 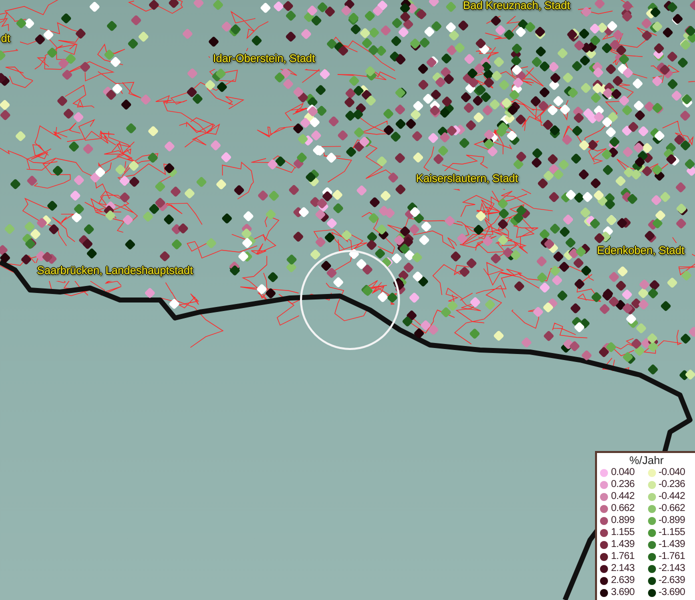 I want to click on legend-label: -2.143, so click(x=672, y=568).